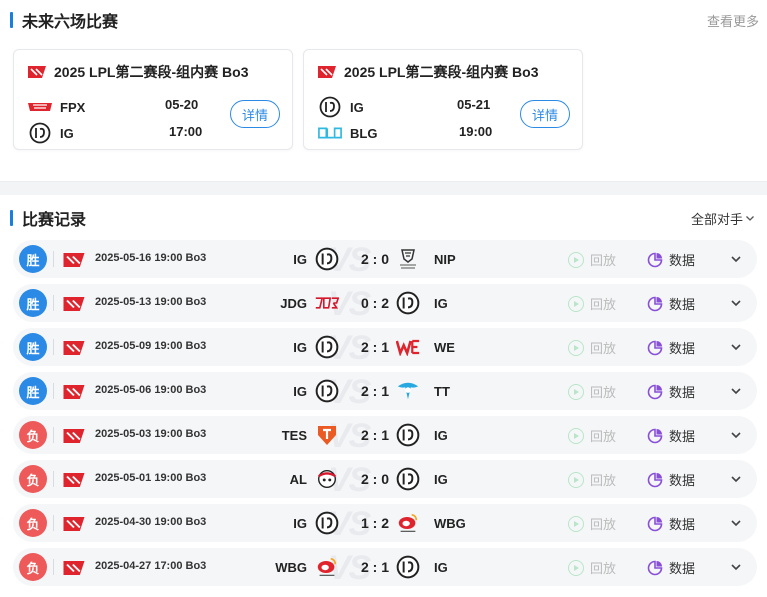 Image resolution: width=767 pixels, height=597 pixels. I want to click on opponent-filter-dropdown: 全部对手, so click(723, 218).